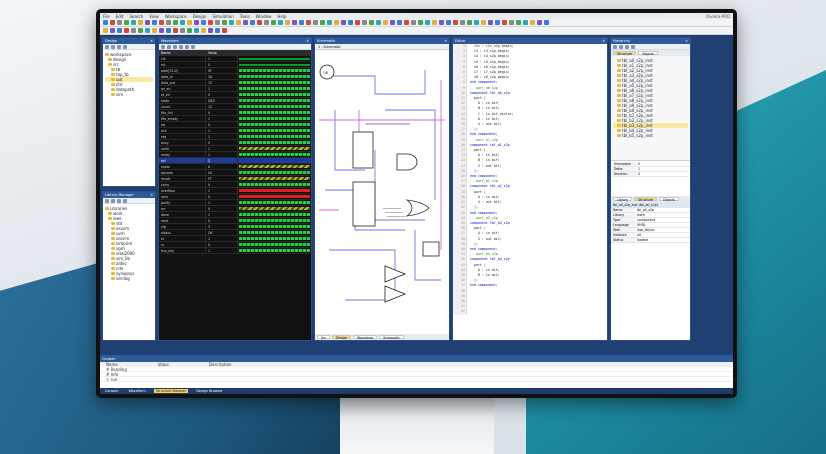 The height and width of the screenshot is (454, 826). Describe the element at coordinates (645, 230) in the screenshot. I see `property-value: /top_tb/uut` at that location.